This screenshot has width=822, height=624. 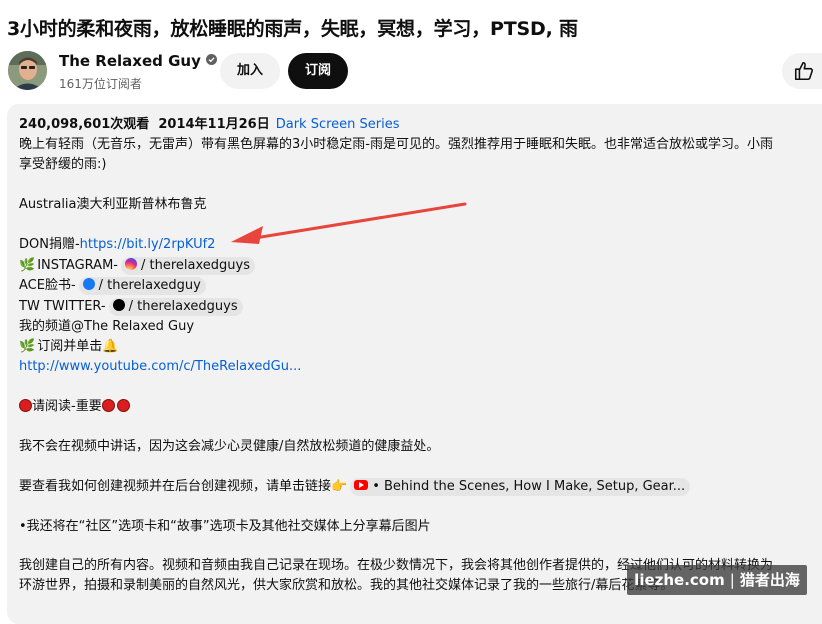 What do you see at coordinates (679, 580) in the screenshot?
I see `watermark-site: liezhe.com` at bounding box center [679, 580].